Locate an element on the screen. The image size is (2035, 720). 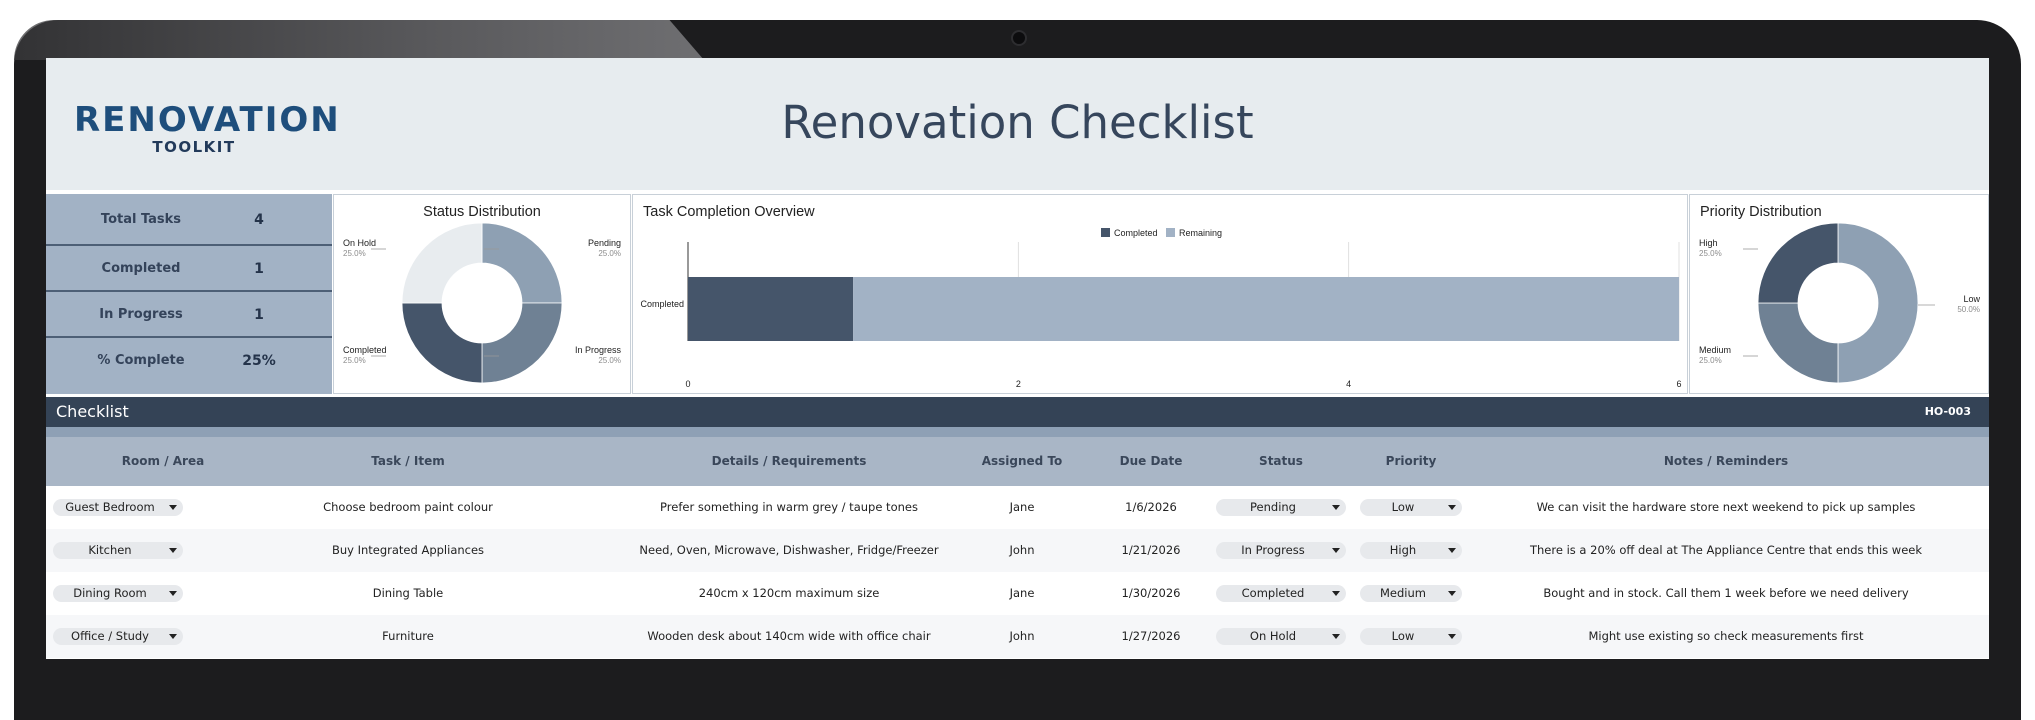
status-dropdown: Completed is located at coordinates (1281, 593).